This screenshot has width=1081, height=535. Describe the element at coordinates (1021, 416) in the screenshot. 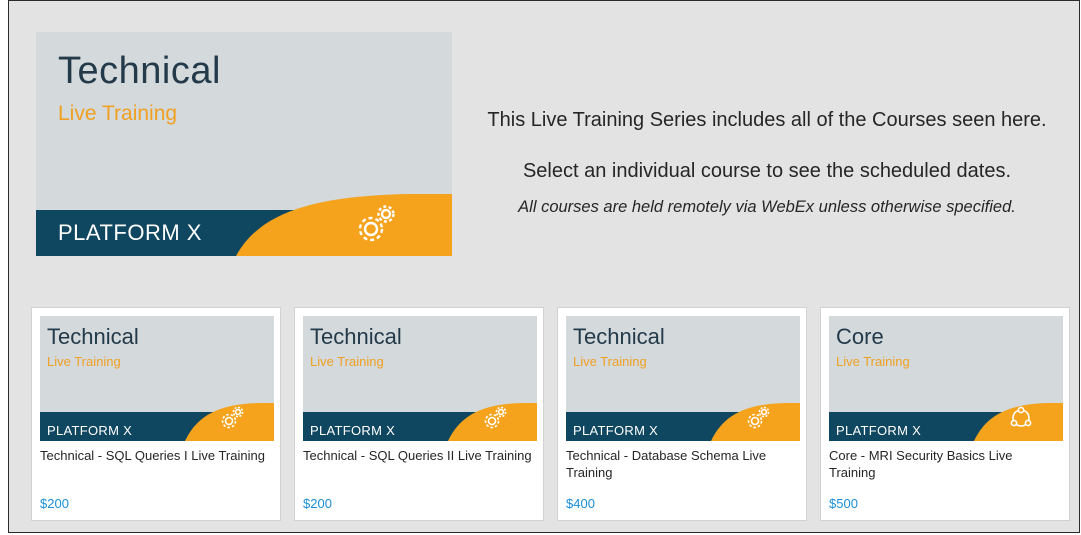

I see `network-icon` at that location.